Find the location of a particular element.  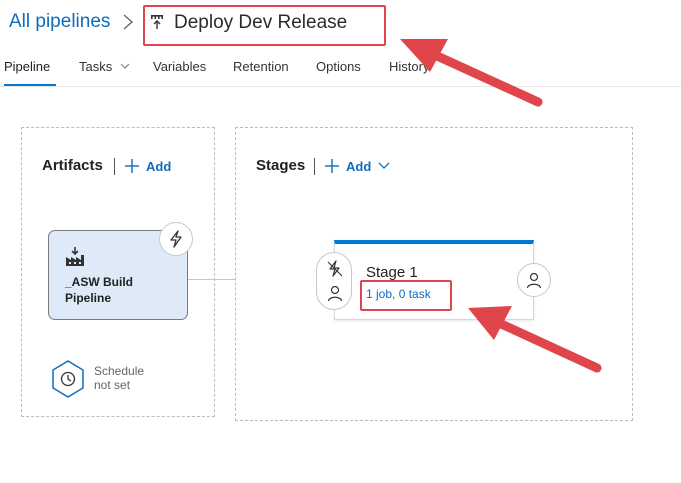

tab-tasks-label: Tasks is located at coordinates (96, 66).